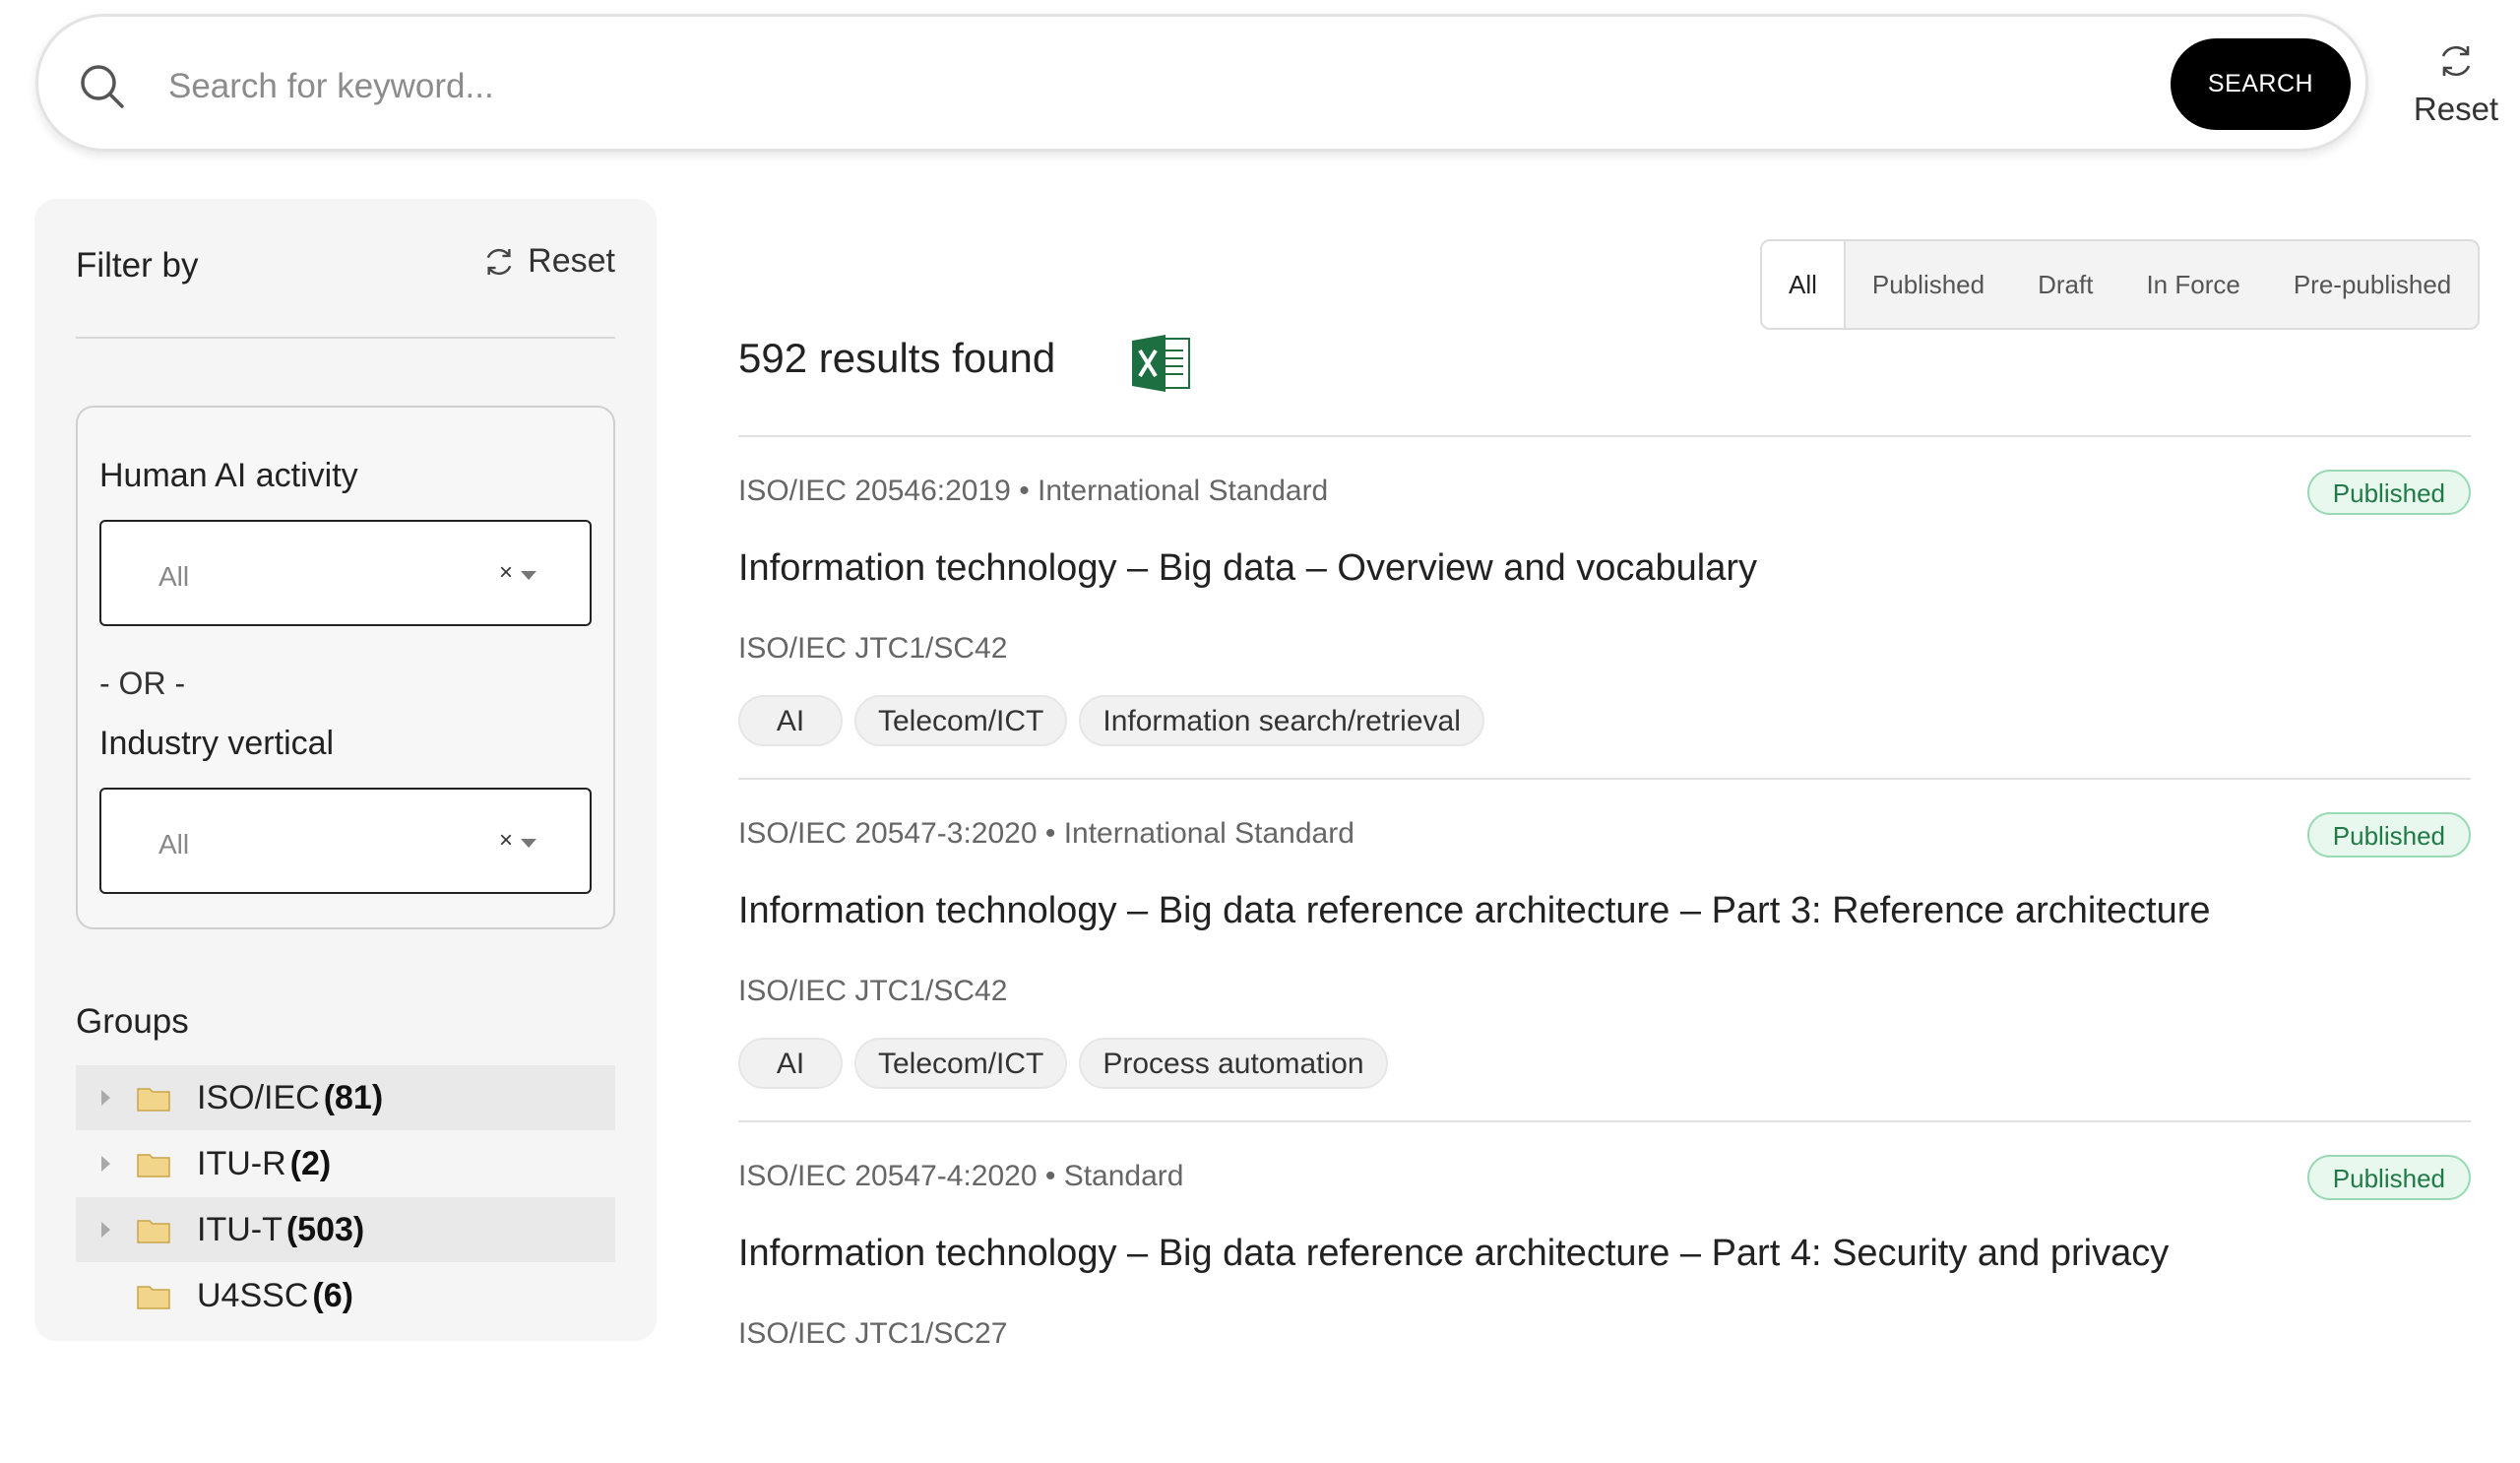  I want to click on tag: Information search/retrieval, so click(1281, 720).